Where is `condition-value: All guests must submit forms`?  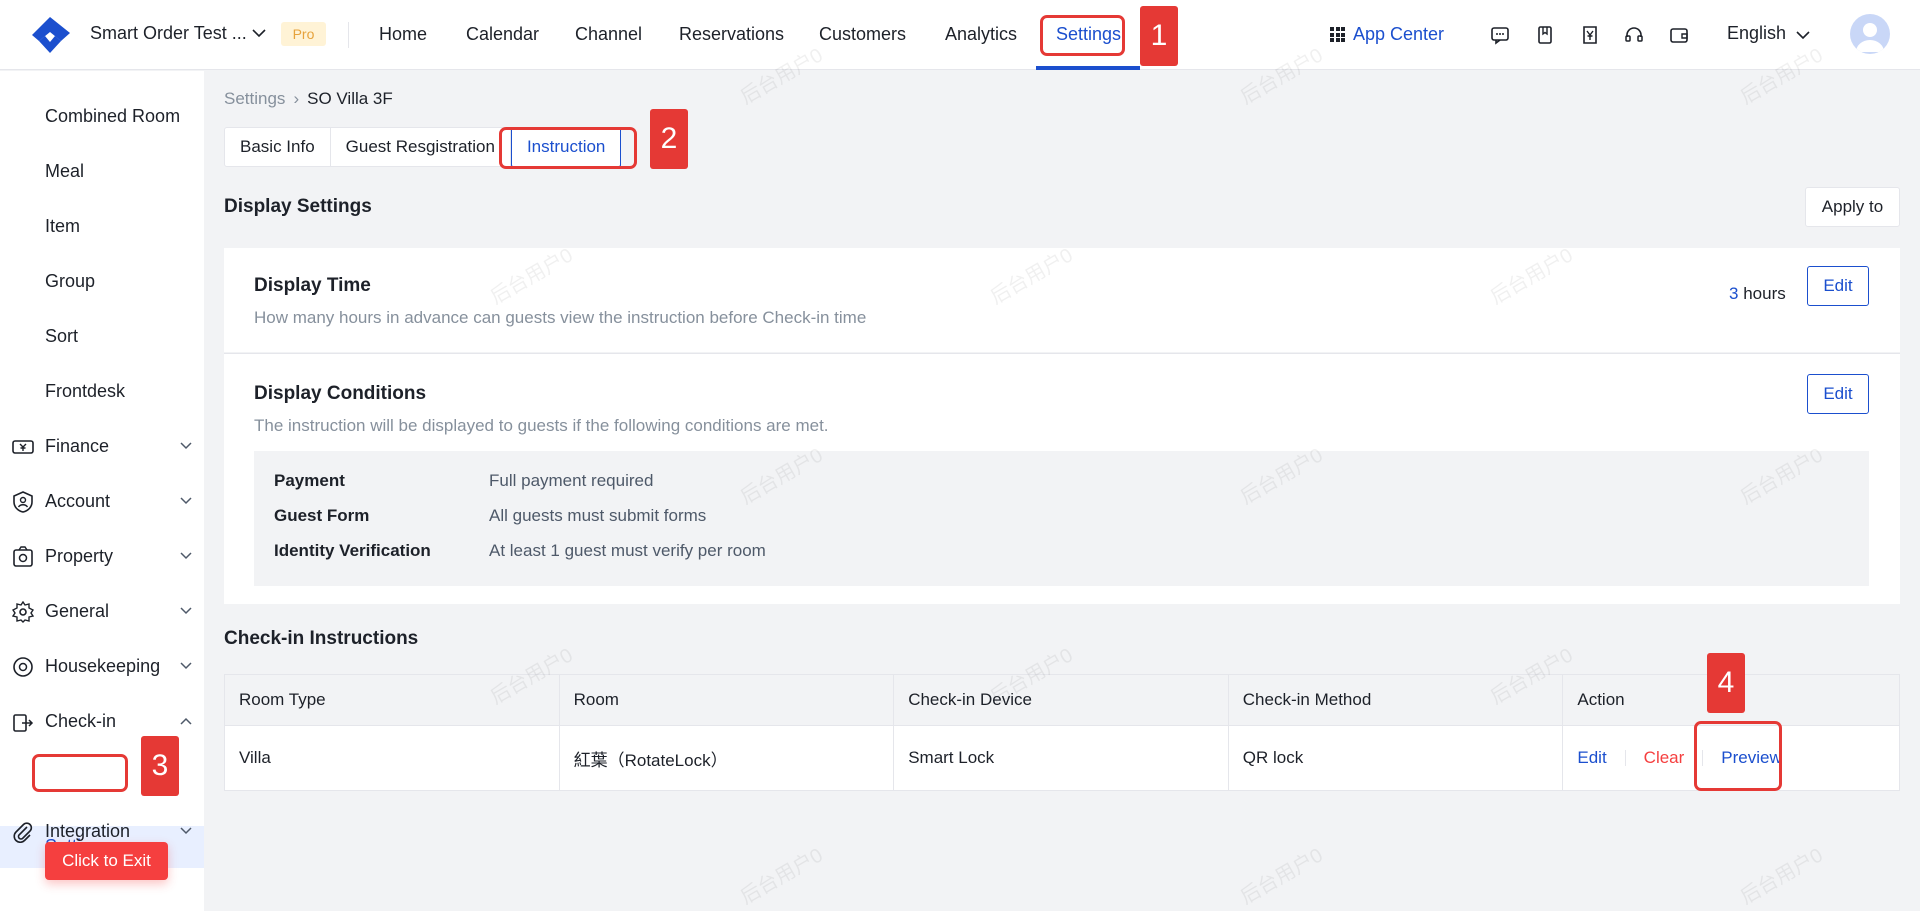
condition-value: All guests must submit forms is located at coordinates (598, 515).